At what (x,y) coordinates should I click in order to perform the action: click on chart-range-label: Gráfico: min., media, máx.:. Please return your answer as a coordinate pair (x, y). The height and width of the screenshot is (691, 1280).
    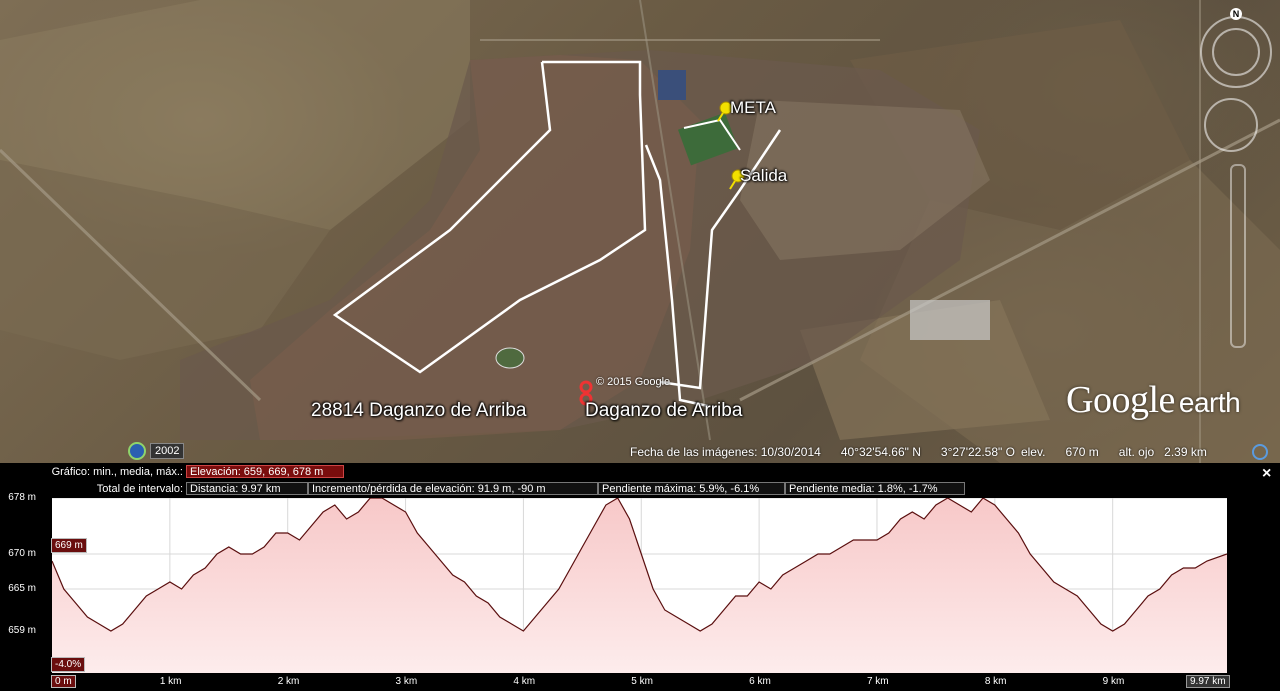
    Looking at the image, I should click on (117, 471).